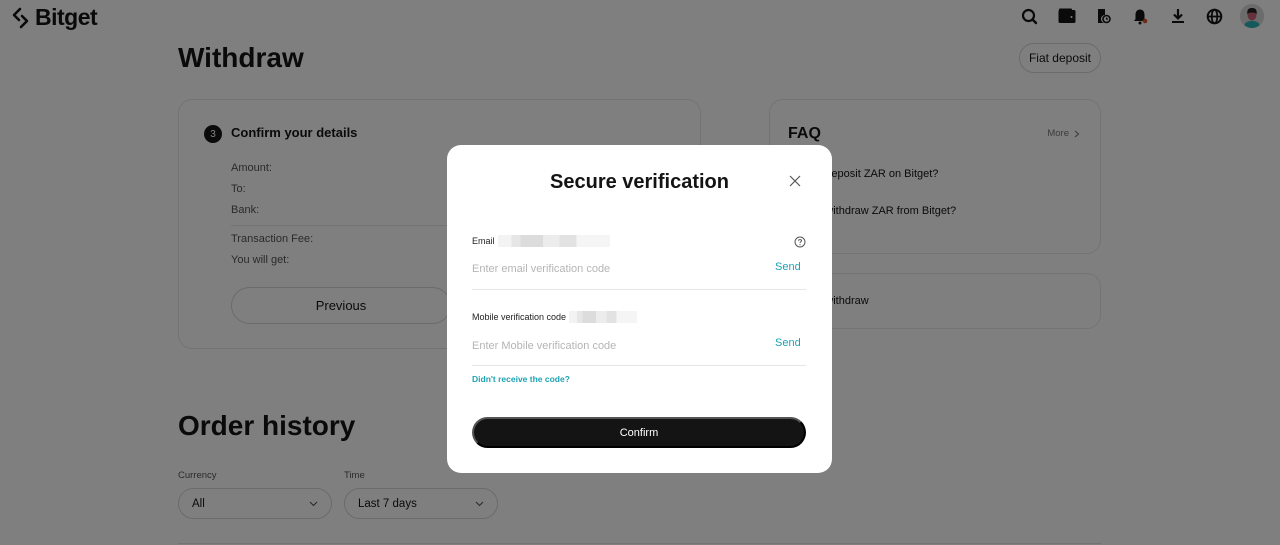 This screenshot has width=1280, height=545. Describe the element at coordinates (795, 181) in the screenshot. I see `close-icon` at that location.